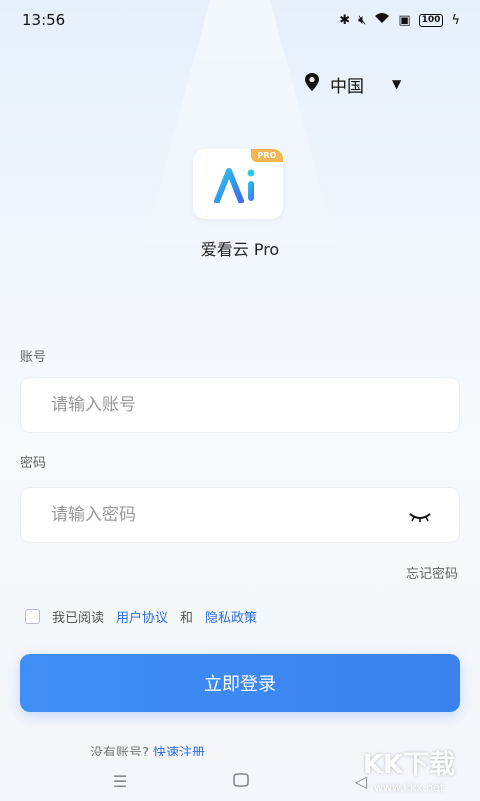 The image size is (480, 801). I want to click on register-row: 没有账号? 快速注册, so click(147, 749).